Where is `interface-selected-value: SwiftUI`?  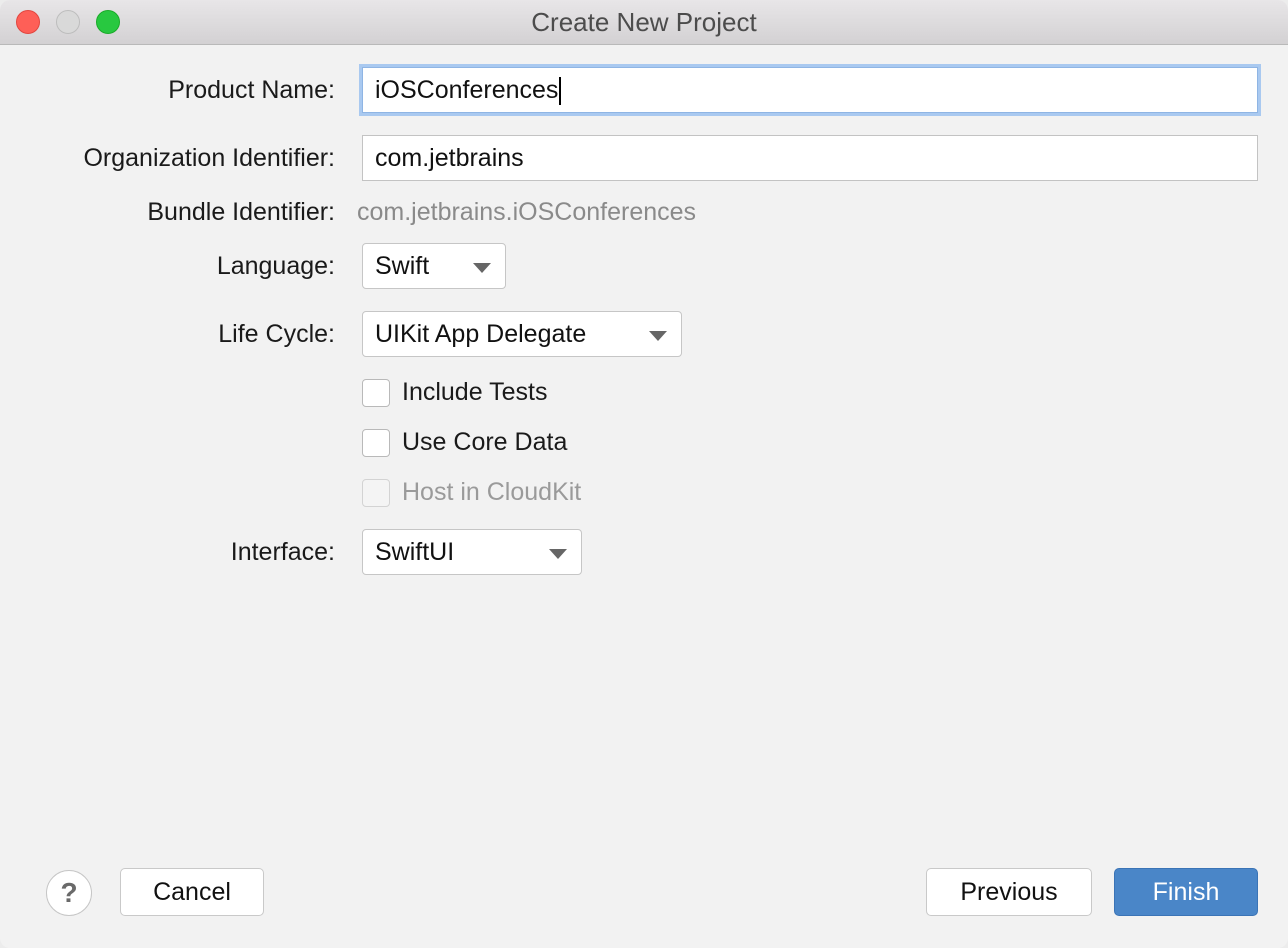
interface-selected-value: SwiftUI is located at coordinates (415, 552).